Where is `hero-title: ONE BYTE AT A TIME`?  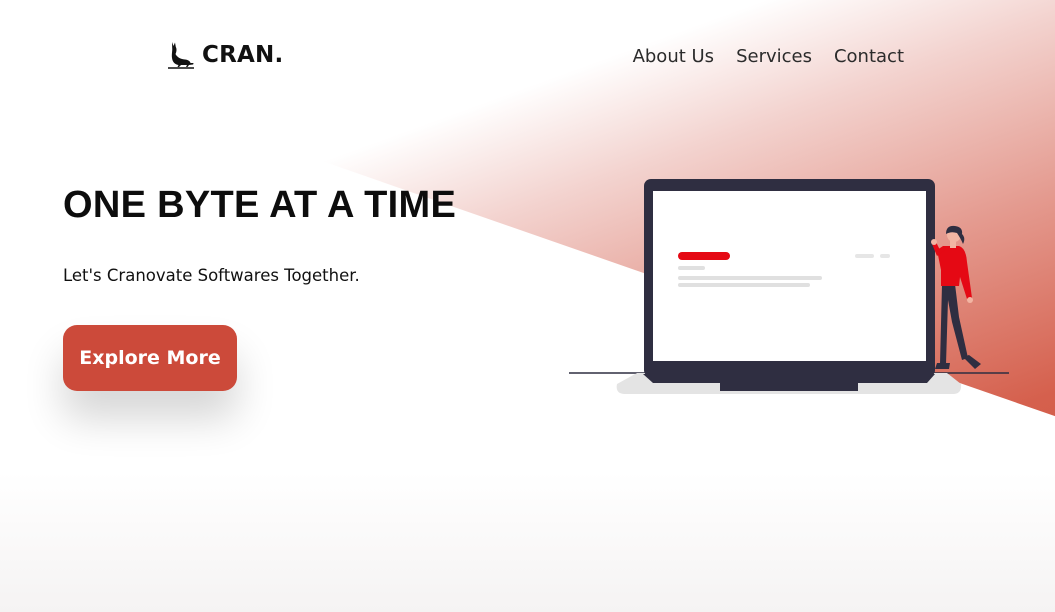
hero-title: ONE BYTE AT A TIME is located at coordinates (260, 205).